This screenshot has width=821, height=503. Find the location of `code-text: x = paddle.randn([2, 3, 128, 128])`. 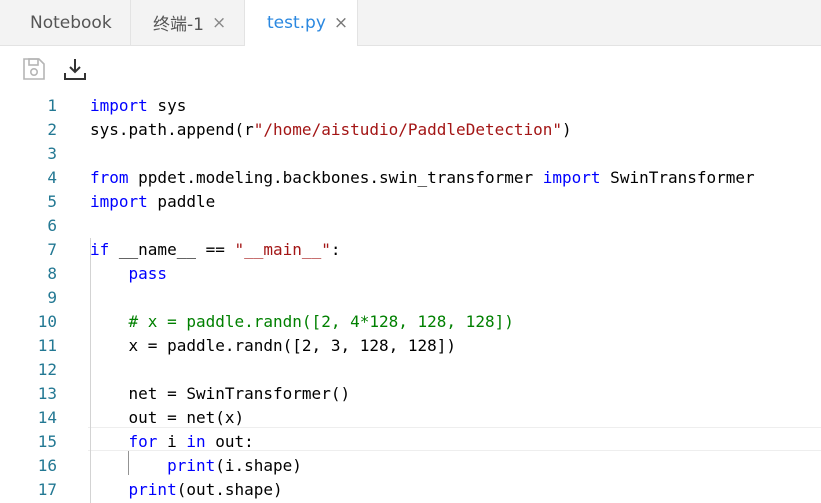

code-text: x = paddle.randn([2, 3, 128, 128]) is located at coordinates (273, 346).